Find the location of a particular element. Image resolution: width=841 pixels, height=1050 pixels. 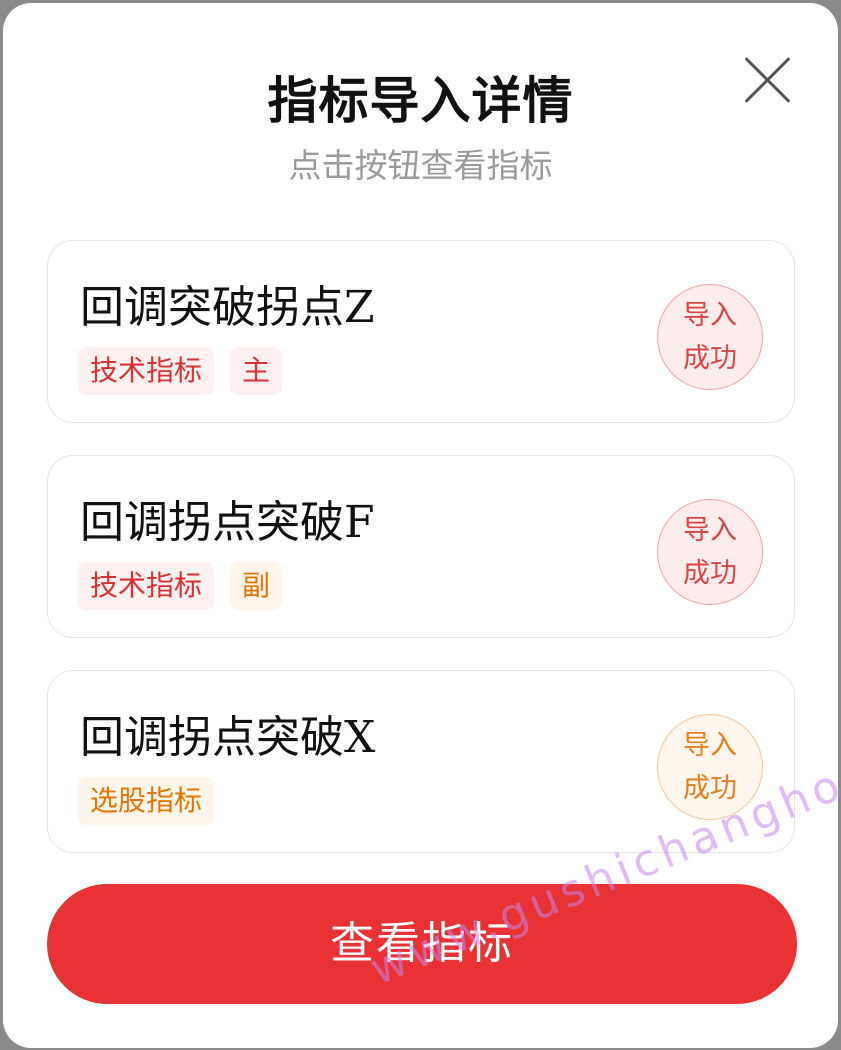

indicator-tags: 技术指标 副 is located at coordinates (180, 586).